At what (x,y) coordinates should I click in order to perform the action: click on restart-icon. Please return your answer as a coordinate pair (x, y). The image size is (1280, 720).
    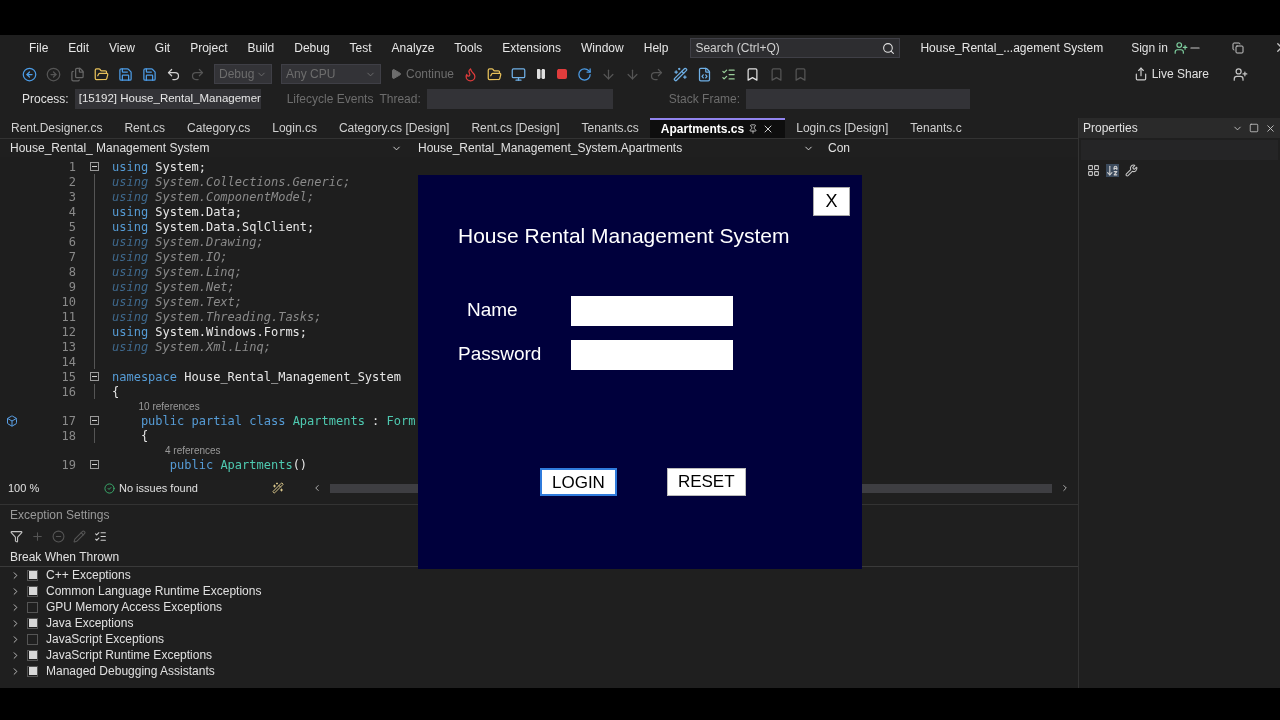
    Looking at the image, I should click on (585, 74).